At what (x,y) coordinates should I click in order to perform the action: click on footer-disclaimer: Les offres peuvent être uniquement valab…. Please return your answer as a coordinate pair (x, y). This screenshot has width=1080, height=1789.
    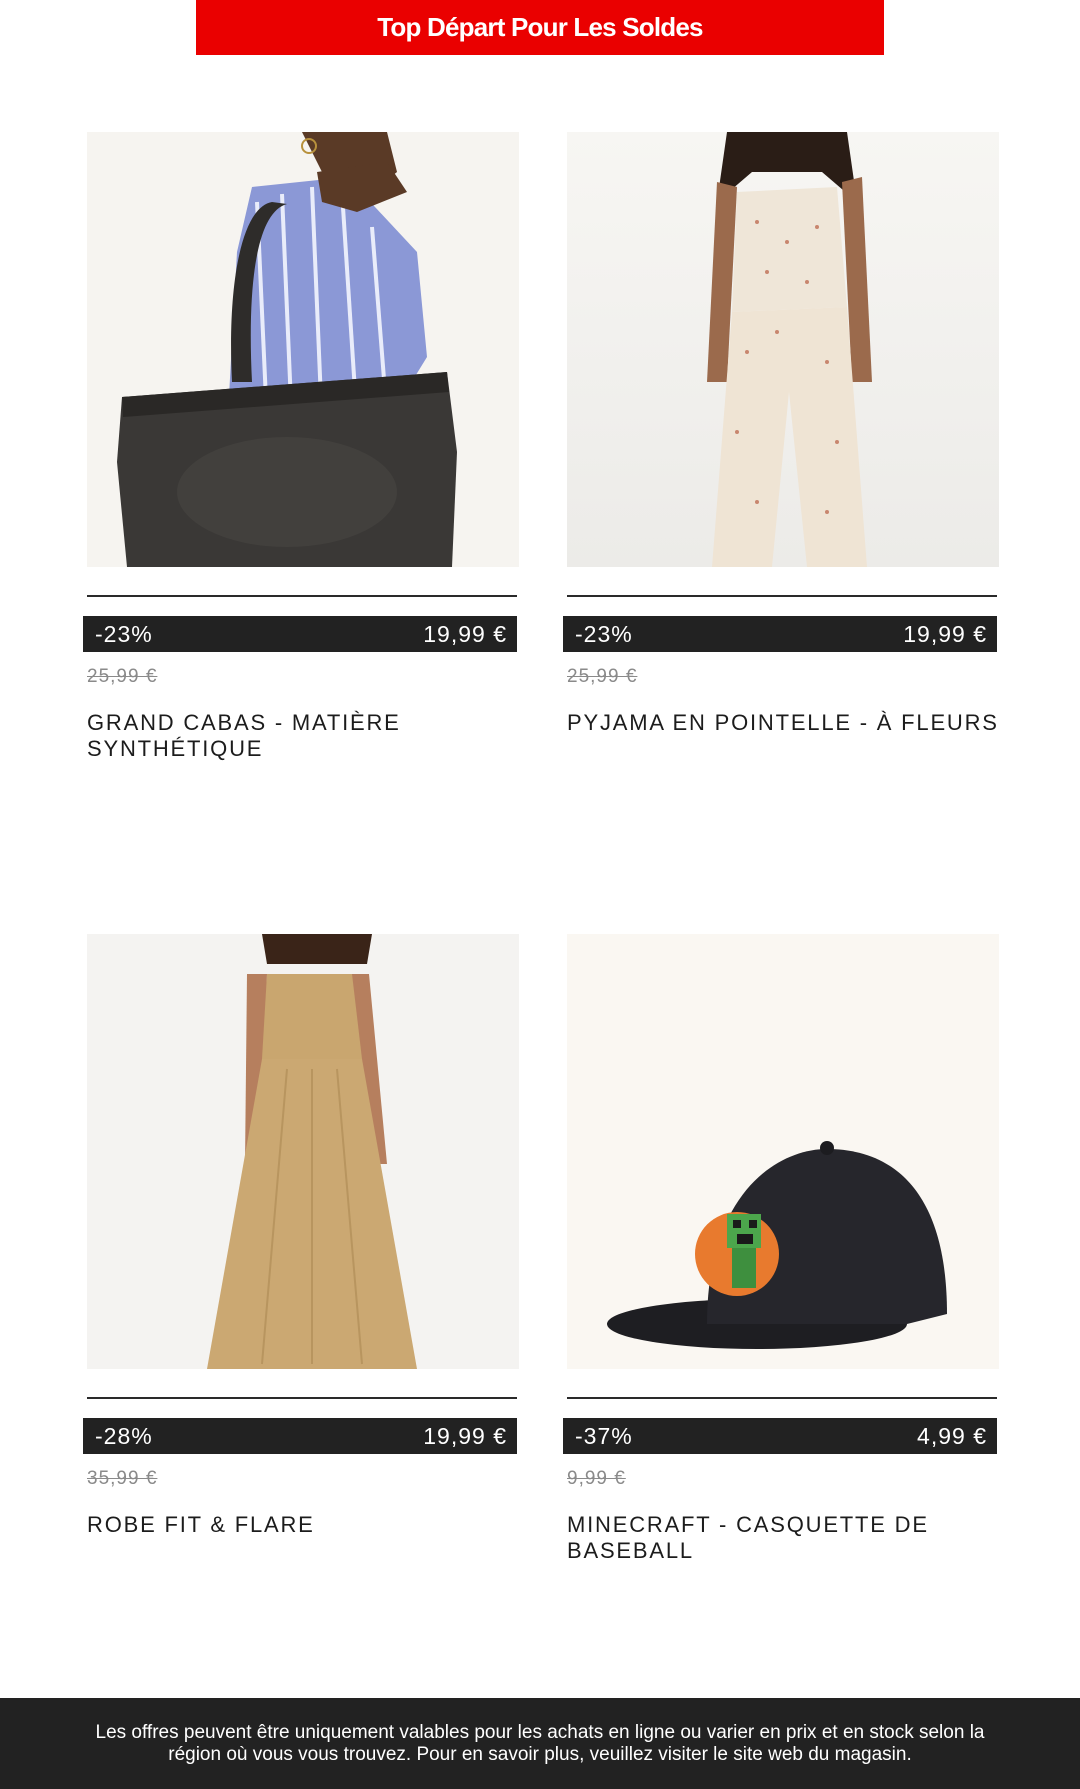
    Looking at the image, I should click on (540, 1743).